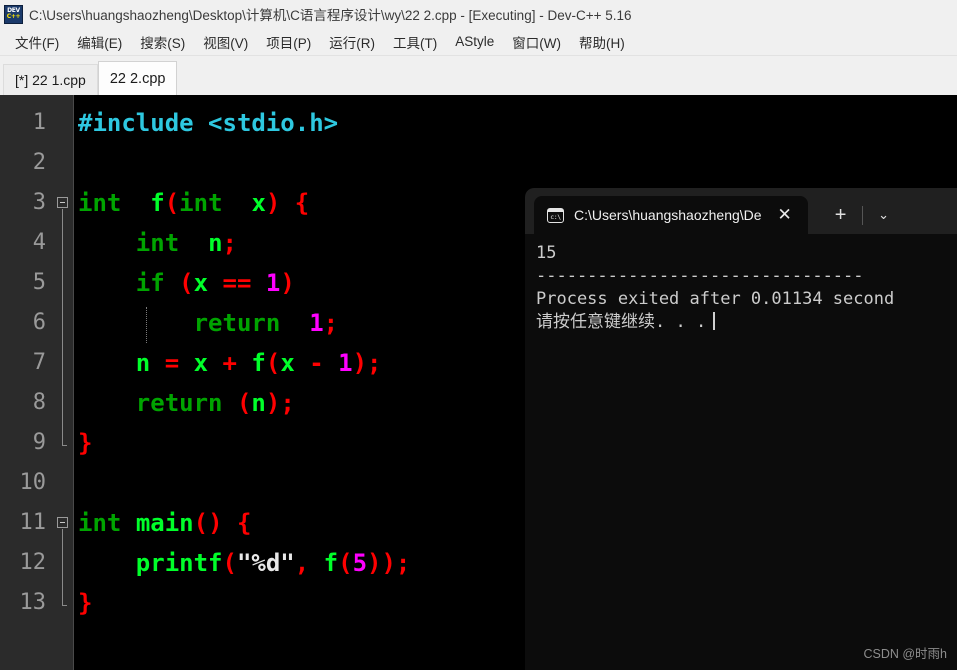 The height and width of the screenshot is (670, 957). I want to click on line-number: 1, so click(39, 122).